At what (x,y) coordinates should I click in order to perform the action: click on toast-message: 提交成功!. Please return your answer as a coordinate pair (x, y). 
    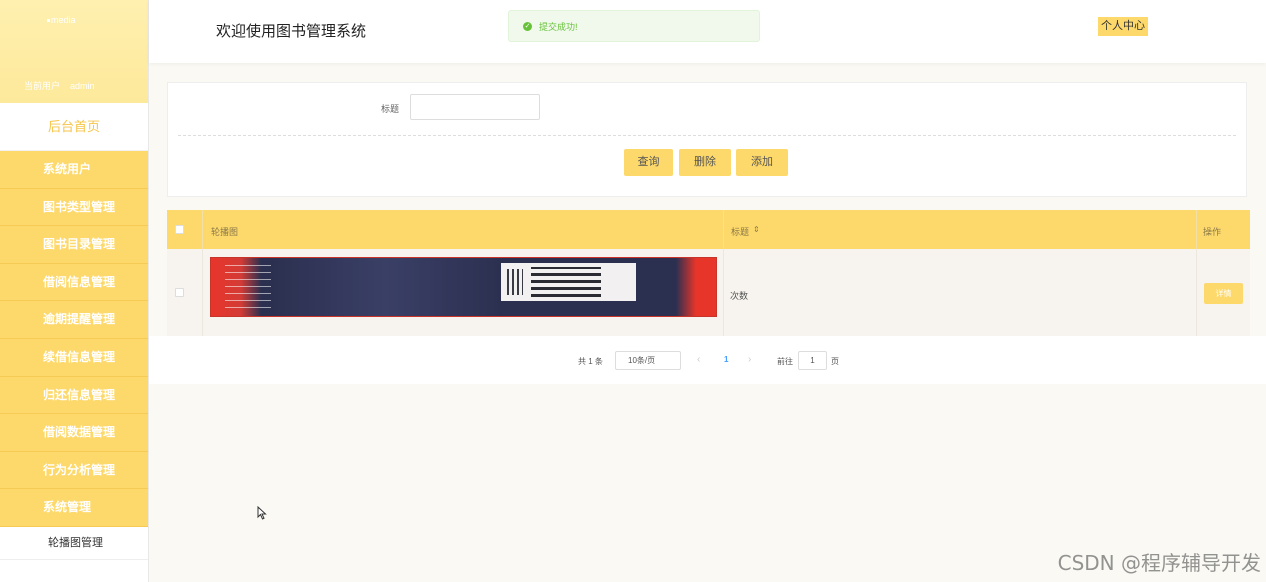
    Looking at the image, I should click on (558, 27).